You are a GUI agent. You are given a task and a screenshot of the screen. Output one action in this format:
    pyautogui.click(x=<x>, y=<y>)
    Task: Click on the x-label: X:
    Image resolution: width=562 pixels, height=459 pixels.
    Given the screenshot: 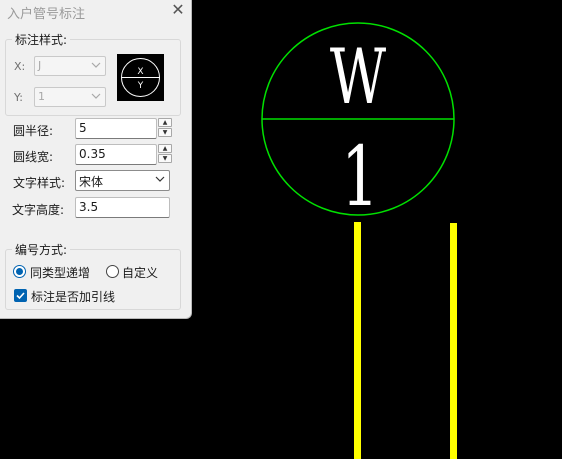 What is the action you would take?
    pyautogui.click(x=20, y=66)
    